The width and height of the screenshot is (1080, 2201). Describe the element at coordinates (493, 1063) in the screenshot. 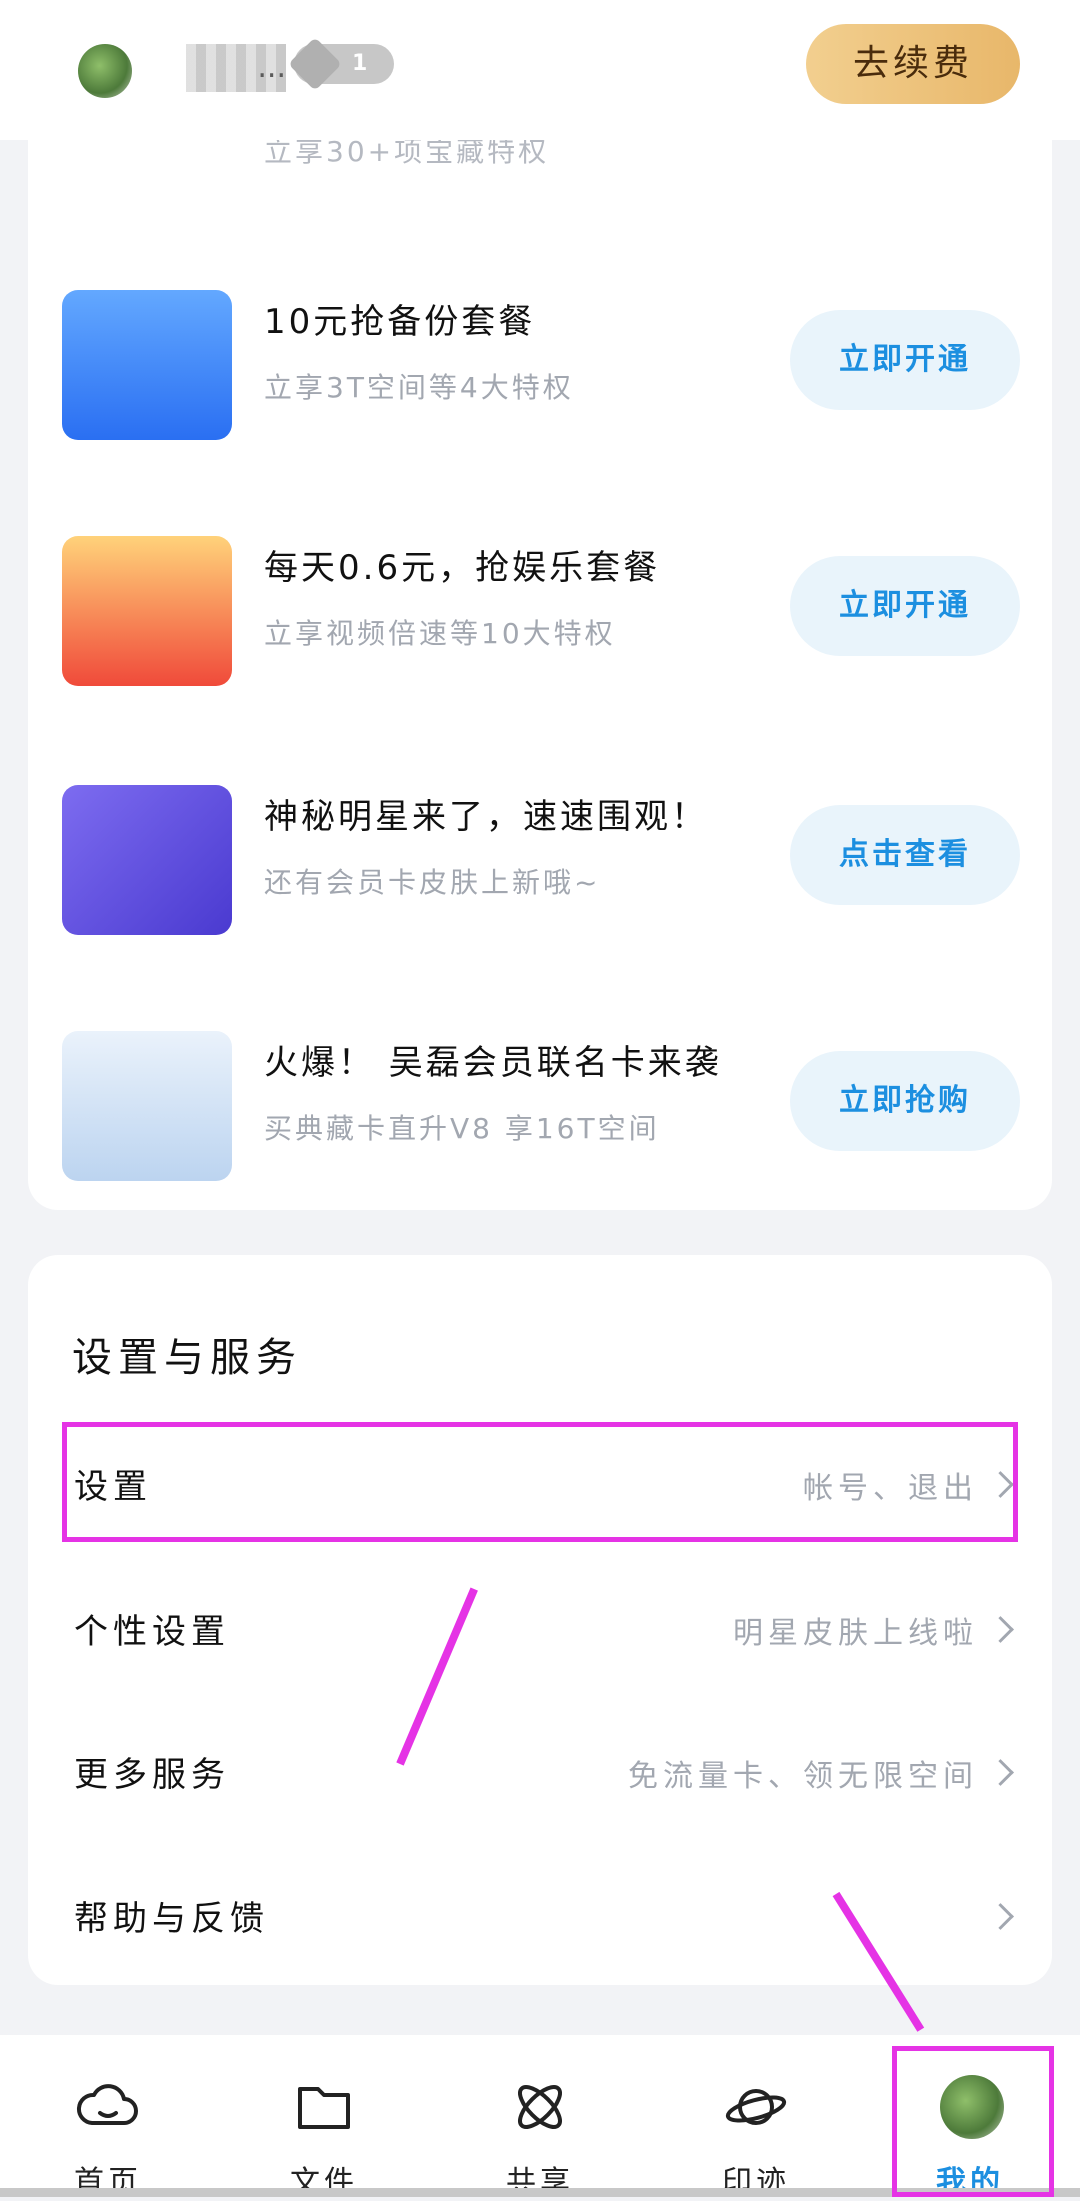

I see `promo-title: 火爆！ 吴磊会员联名卡来袭` at that location.